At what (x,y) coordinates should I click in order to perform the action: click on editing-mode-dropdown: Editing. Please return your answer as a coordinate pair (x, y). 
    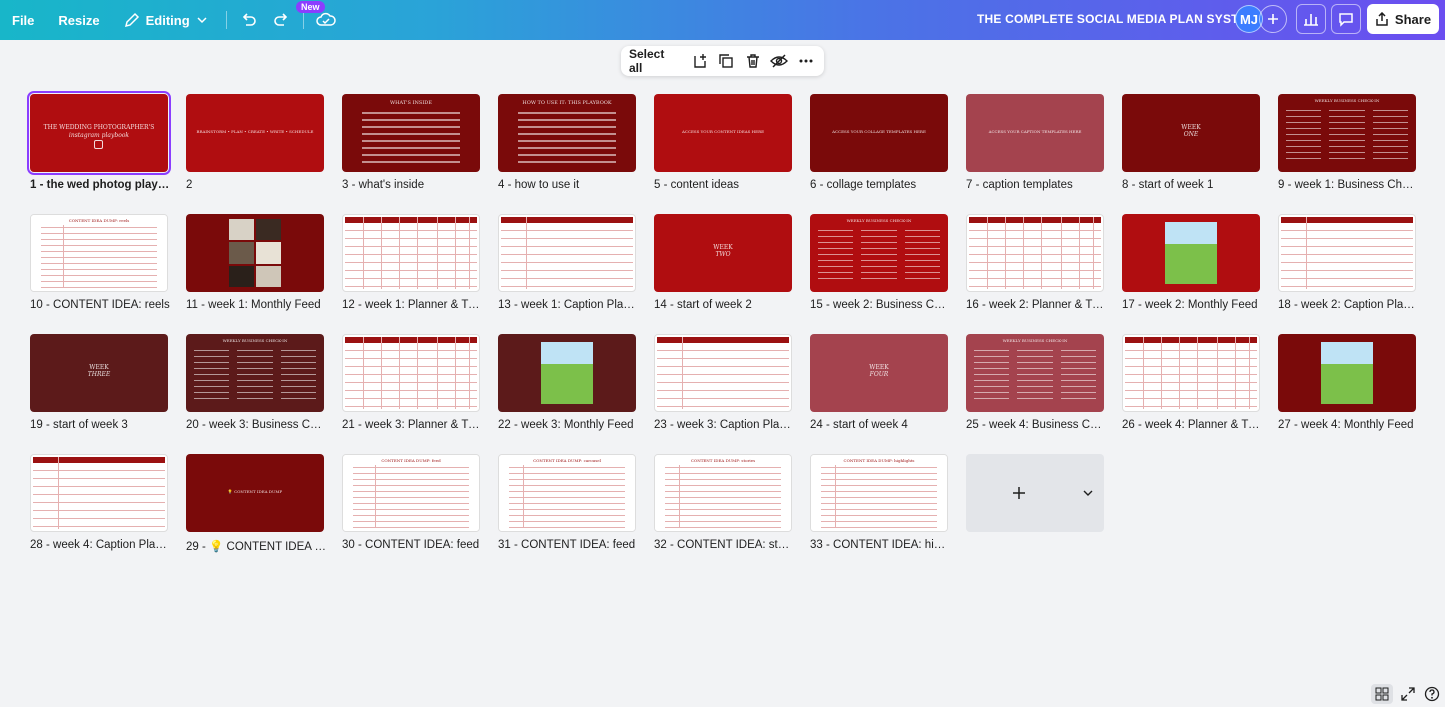
    Looking at the image, I should click on (166, 20).